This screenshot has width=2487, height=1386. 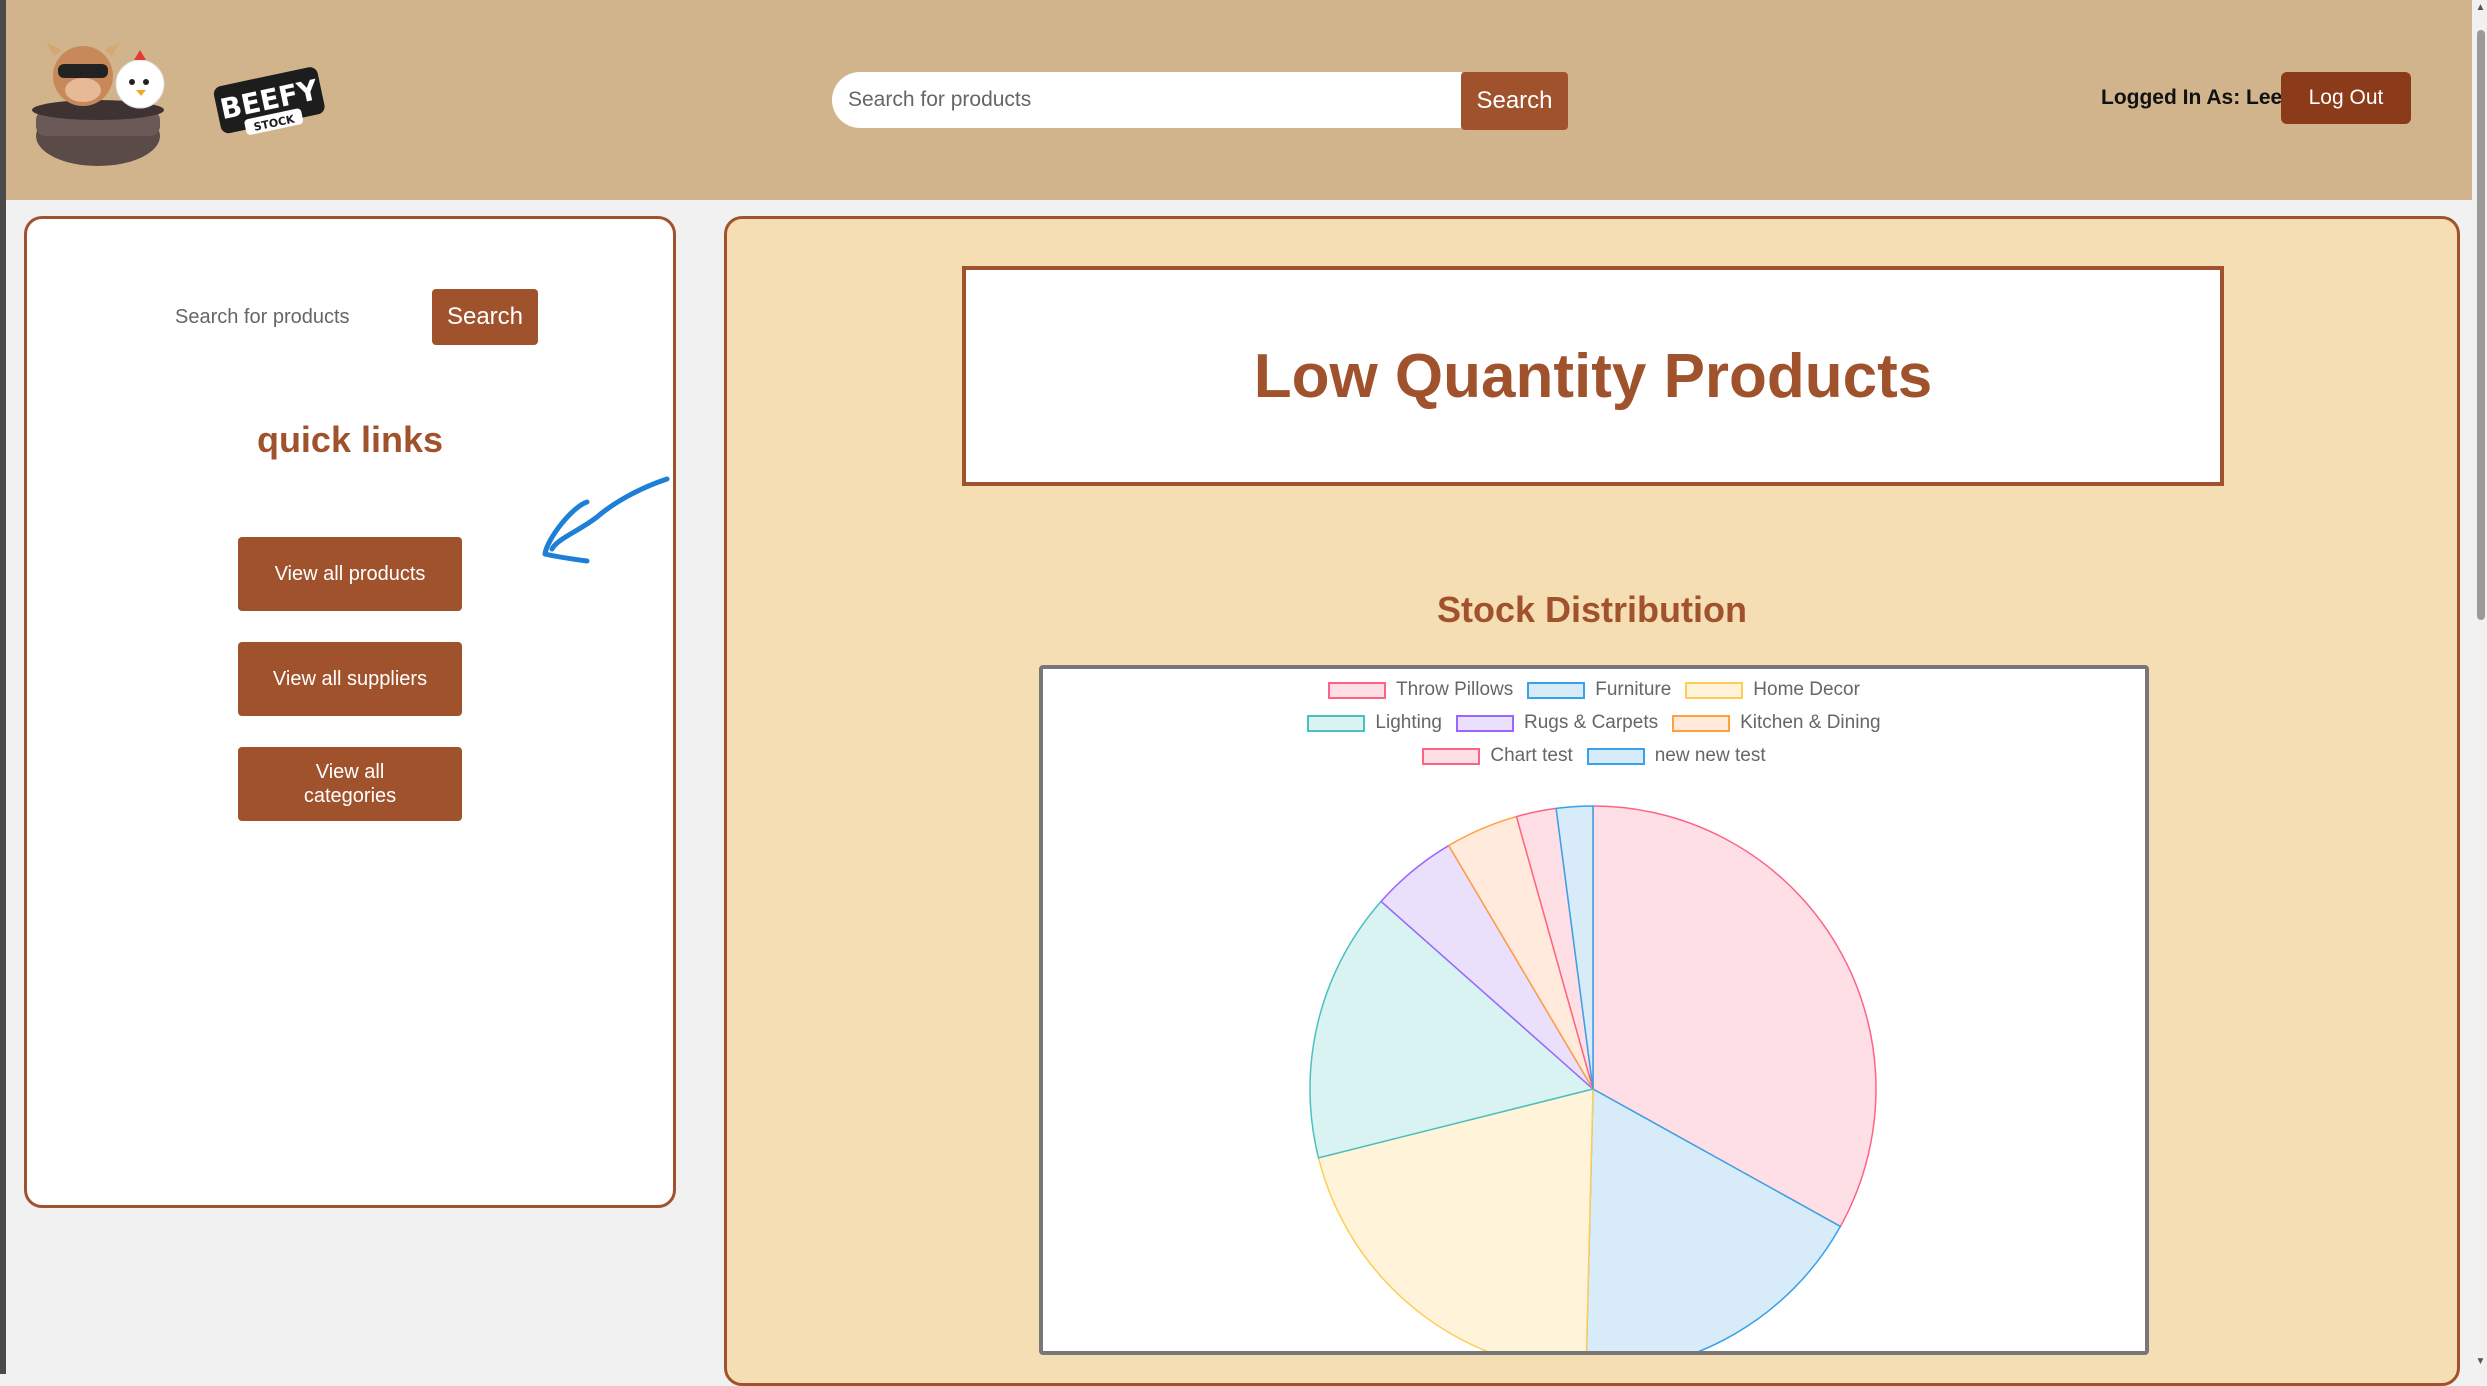 What do you see at coordinates (1514, 101) in the screenshot?
I see `header-search-button: Search` at bounding box center [1514, 101].